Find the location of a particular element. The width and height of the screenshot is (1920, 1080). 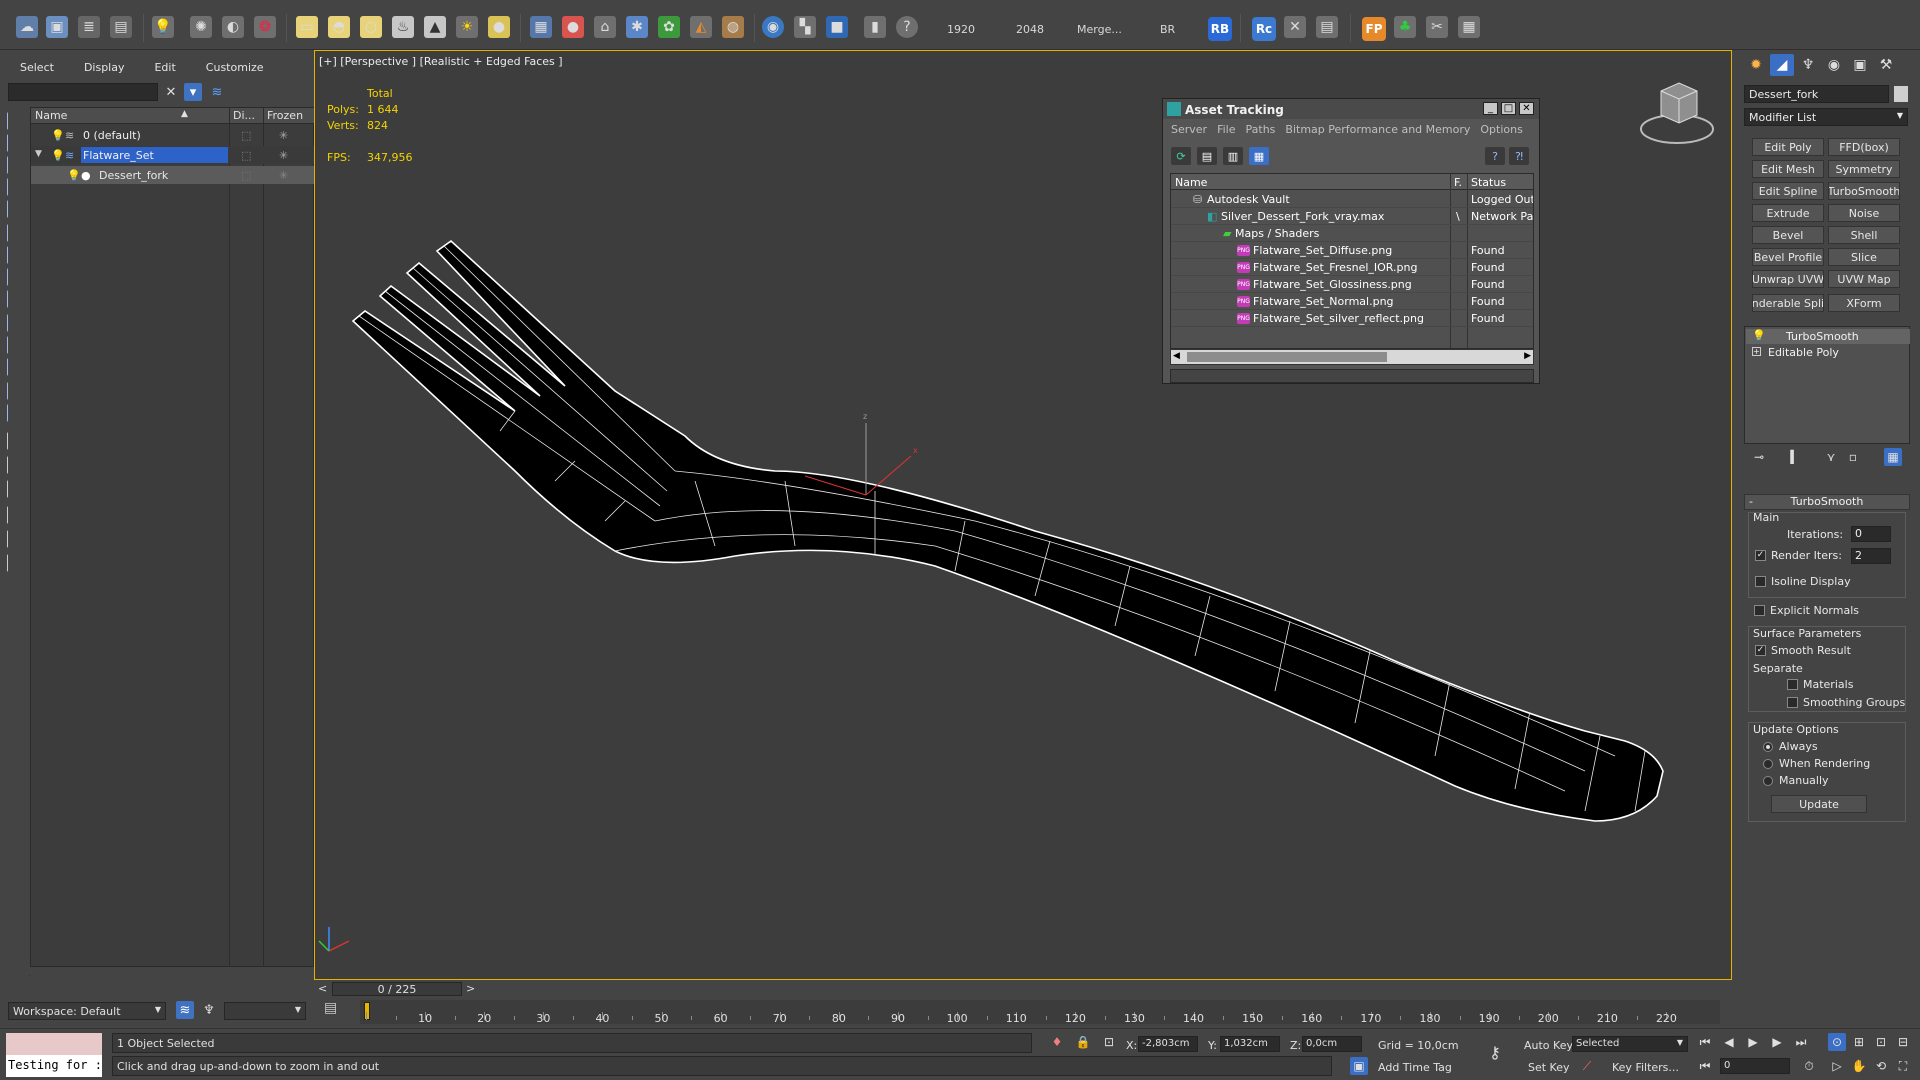

undo-icon: ☁ is located at coordinates (27, 27).